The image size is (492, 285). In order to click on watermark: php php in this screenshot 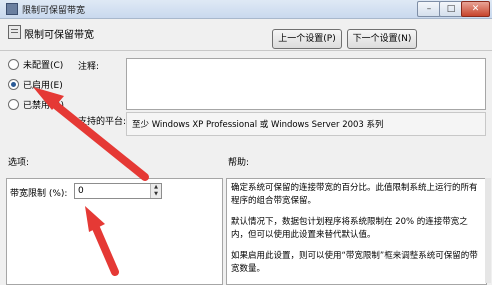, I will do `click(433, 261)`.